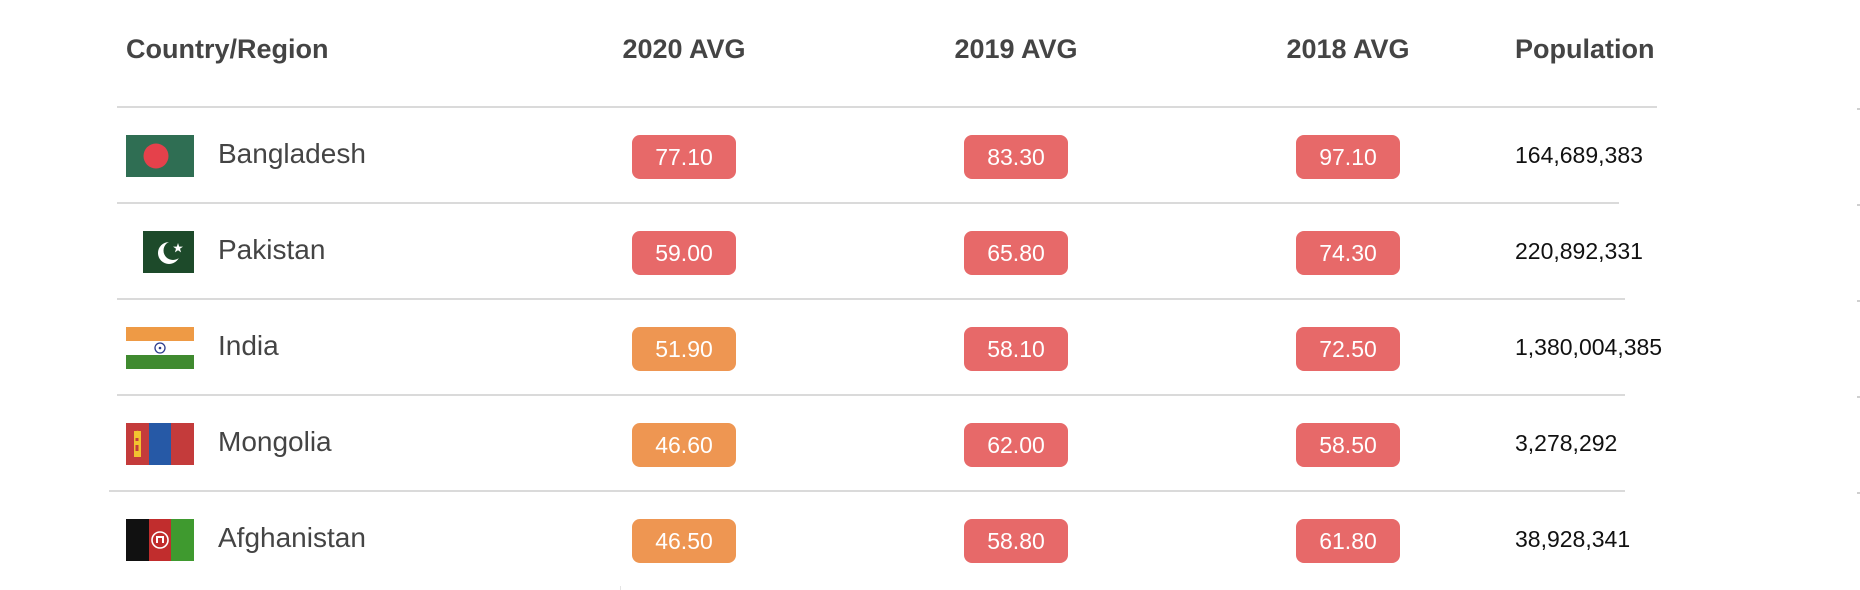 The width and height of the screenshot is (1860, 590). Describe the element at coordinates (684, 349) in the screenshot. I see `avg-2020-badge: 51.90` at that location.